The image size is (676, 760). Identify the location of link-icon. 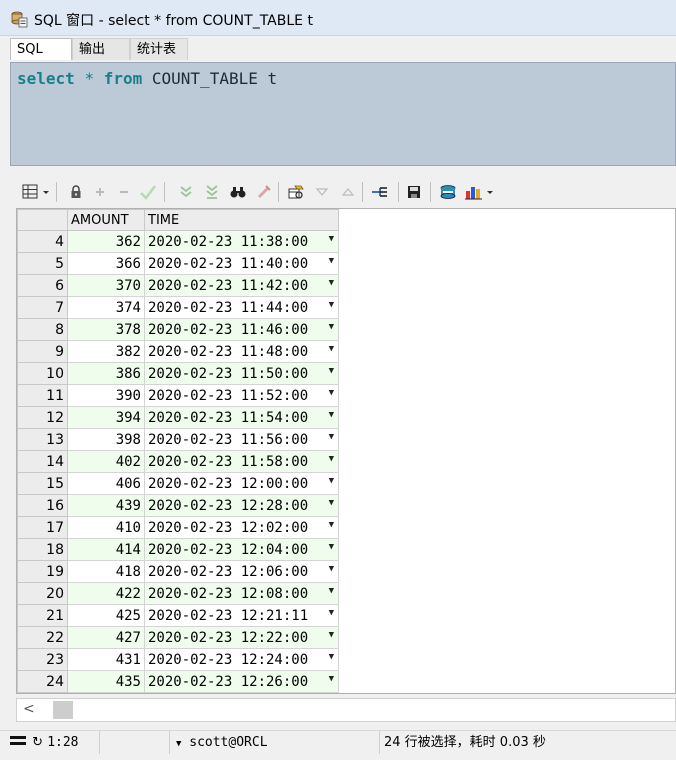
(380, 192).